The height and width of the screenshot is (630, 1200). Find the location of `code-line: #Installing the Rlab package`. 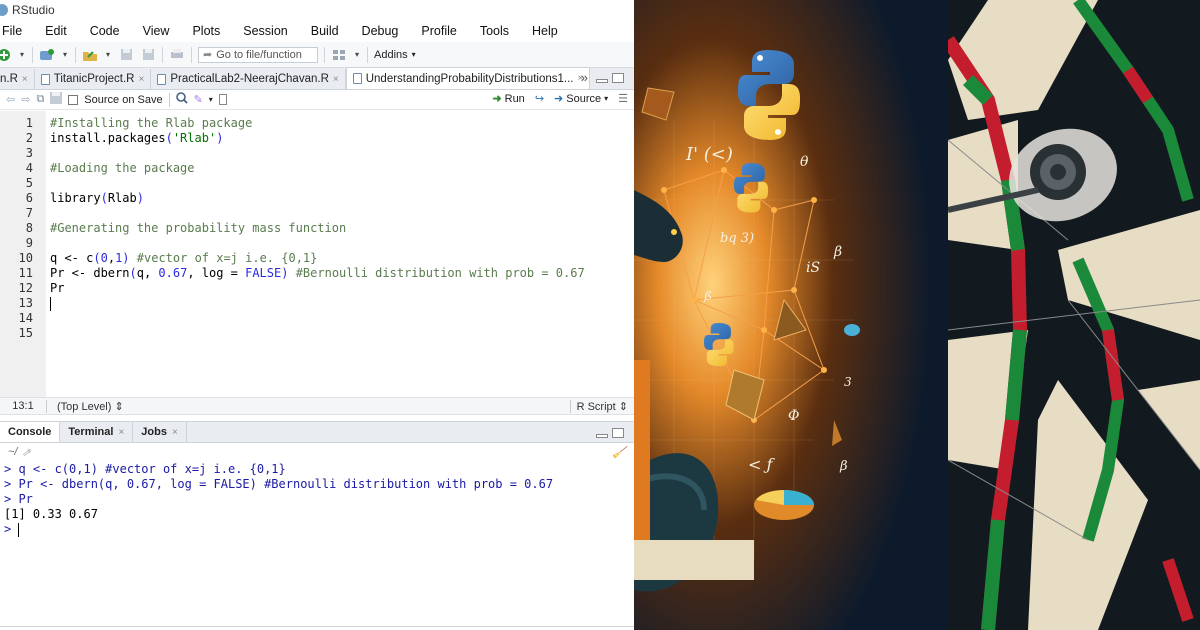

code-line: #Installing the Rlab package is located at coordinates (342, 123).